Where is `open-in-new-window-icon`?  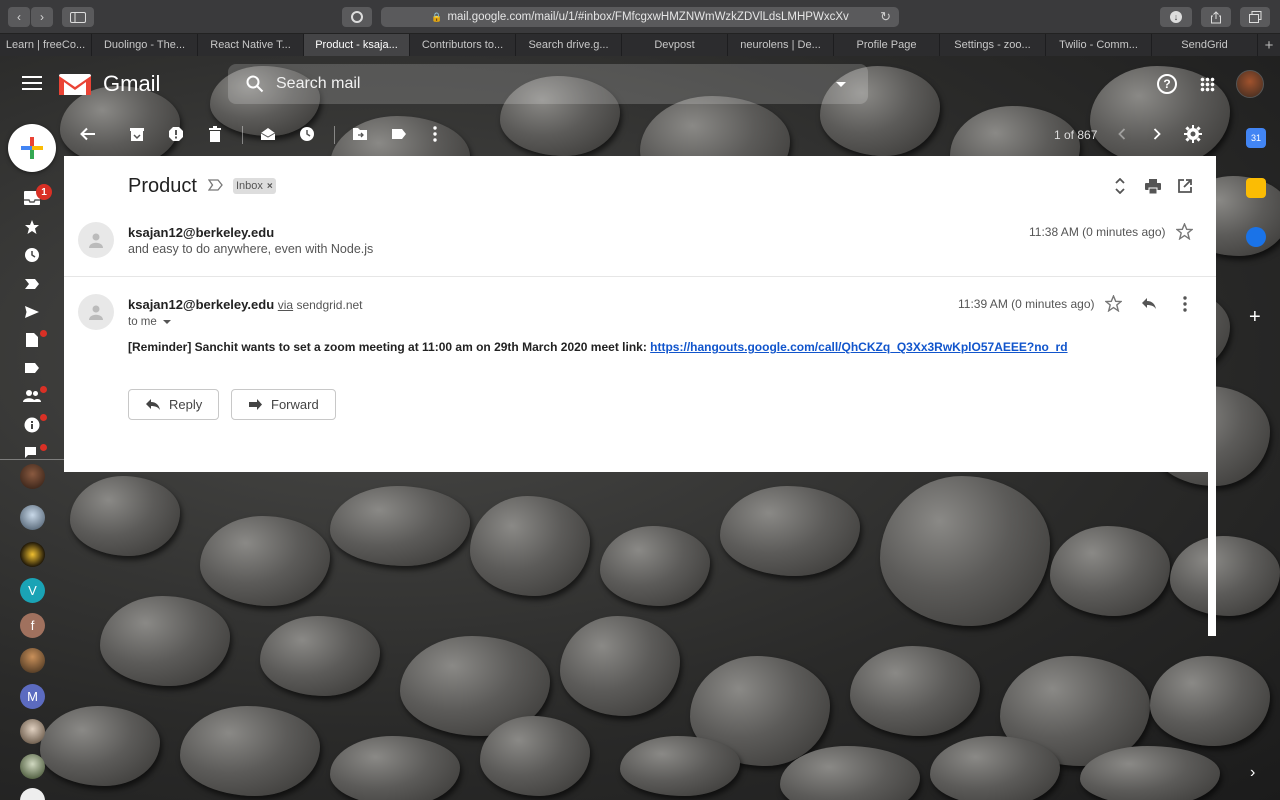 open-in-new-window-icon is located at coordinates (1185, 186).